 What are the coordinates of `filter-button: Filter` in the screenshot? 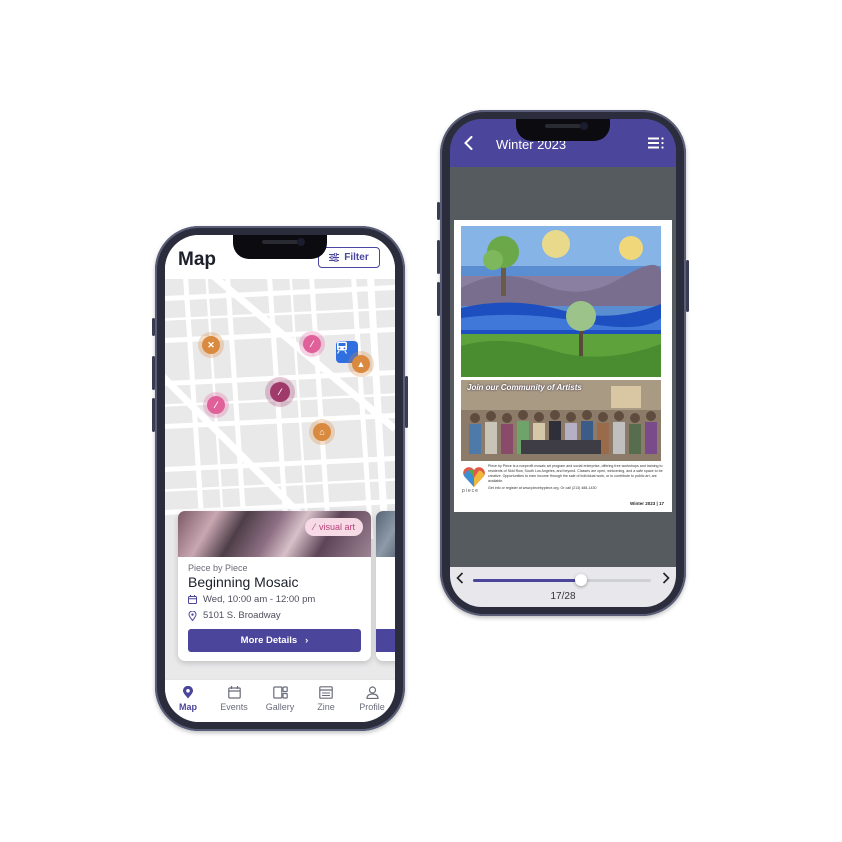 It's located at (349, 257).